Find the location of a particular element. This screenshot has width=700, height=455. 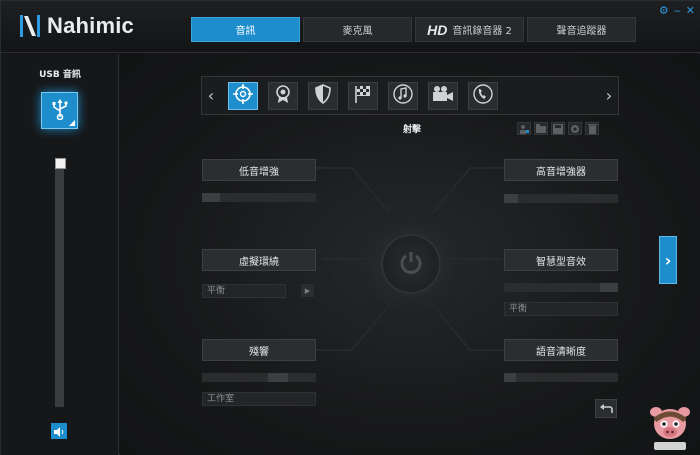

reverb-button: 殘響 is located at coordinates (259, 350).